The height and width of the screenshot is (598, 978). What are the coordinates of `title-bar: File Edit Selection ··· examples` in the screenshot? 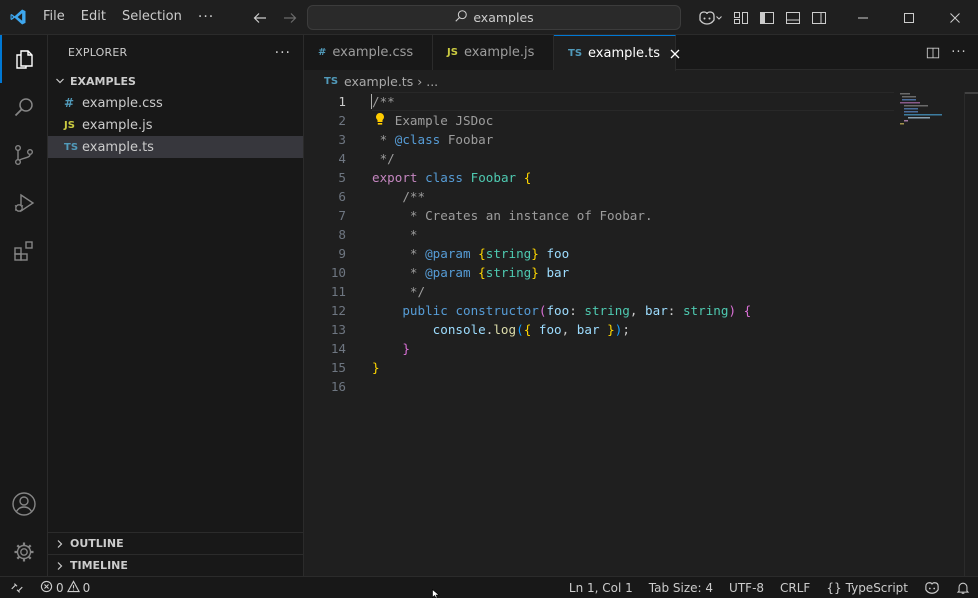 It's located at (489, 17).